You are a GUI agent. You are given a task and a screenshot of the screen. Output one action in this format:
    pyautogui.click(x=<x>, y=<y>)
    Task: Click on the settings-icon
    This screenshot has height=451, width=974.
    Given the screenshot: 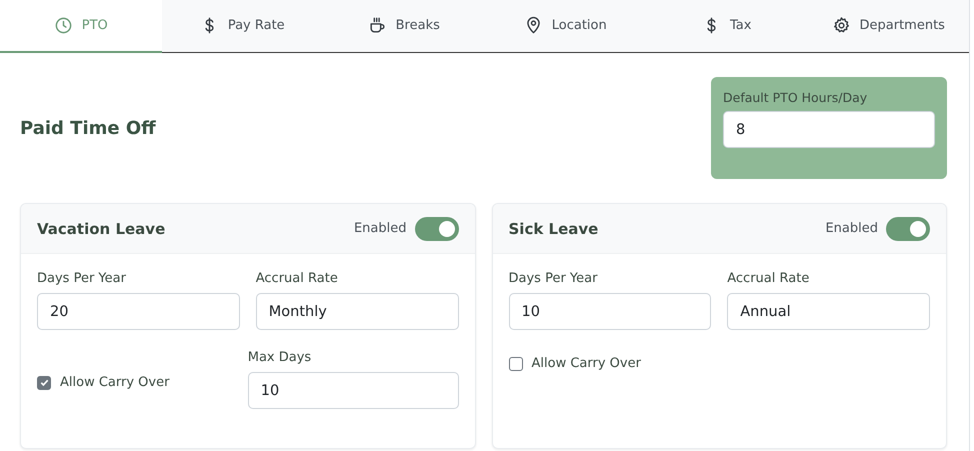 What is the action you would take?
    pyautogui.click(x=841, y=25)
    